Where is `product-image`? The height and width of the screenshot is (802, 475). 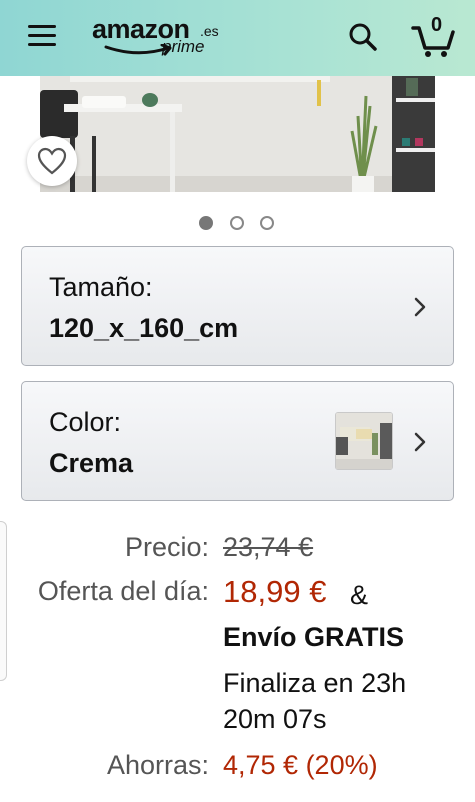
product-image is located at coordinates (237, 134).